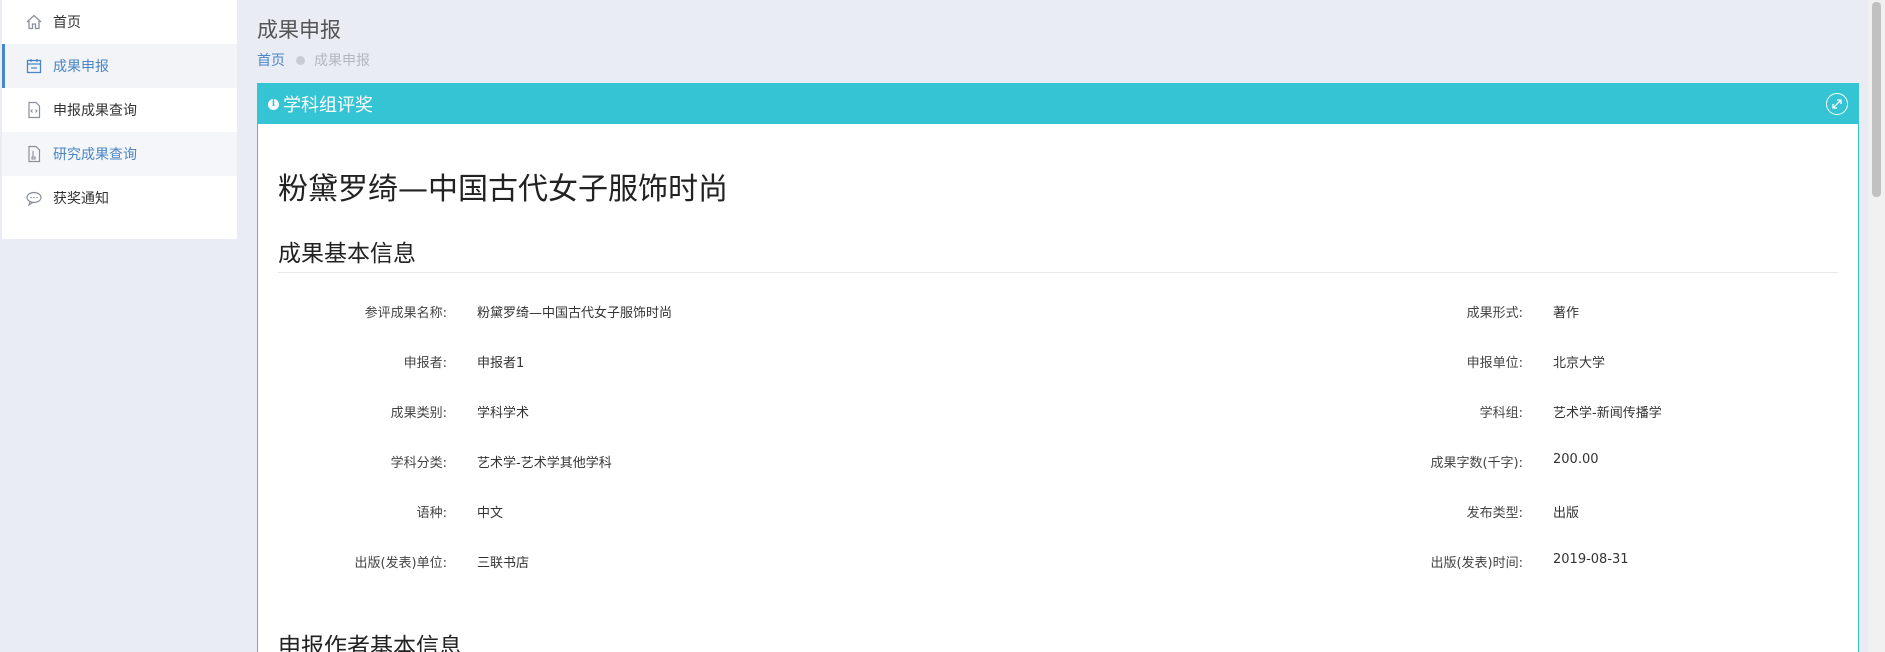 Image resolution: width=1885 pixels, height=652 pixels. Describe the element at coordinates (1058, 577) in the screenshot. I see `info-row: 出版(发表)单位: 三联书店 出版(发表)时间: 2019-08-31` at that location.